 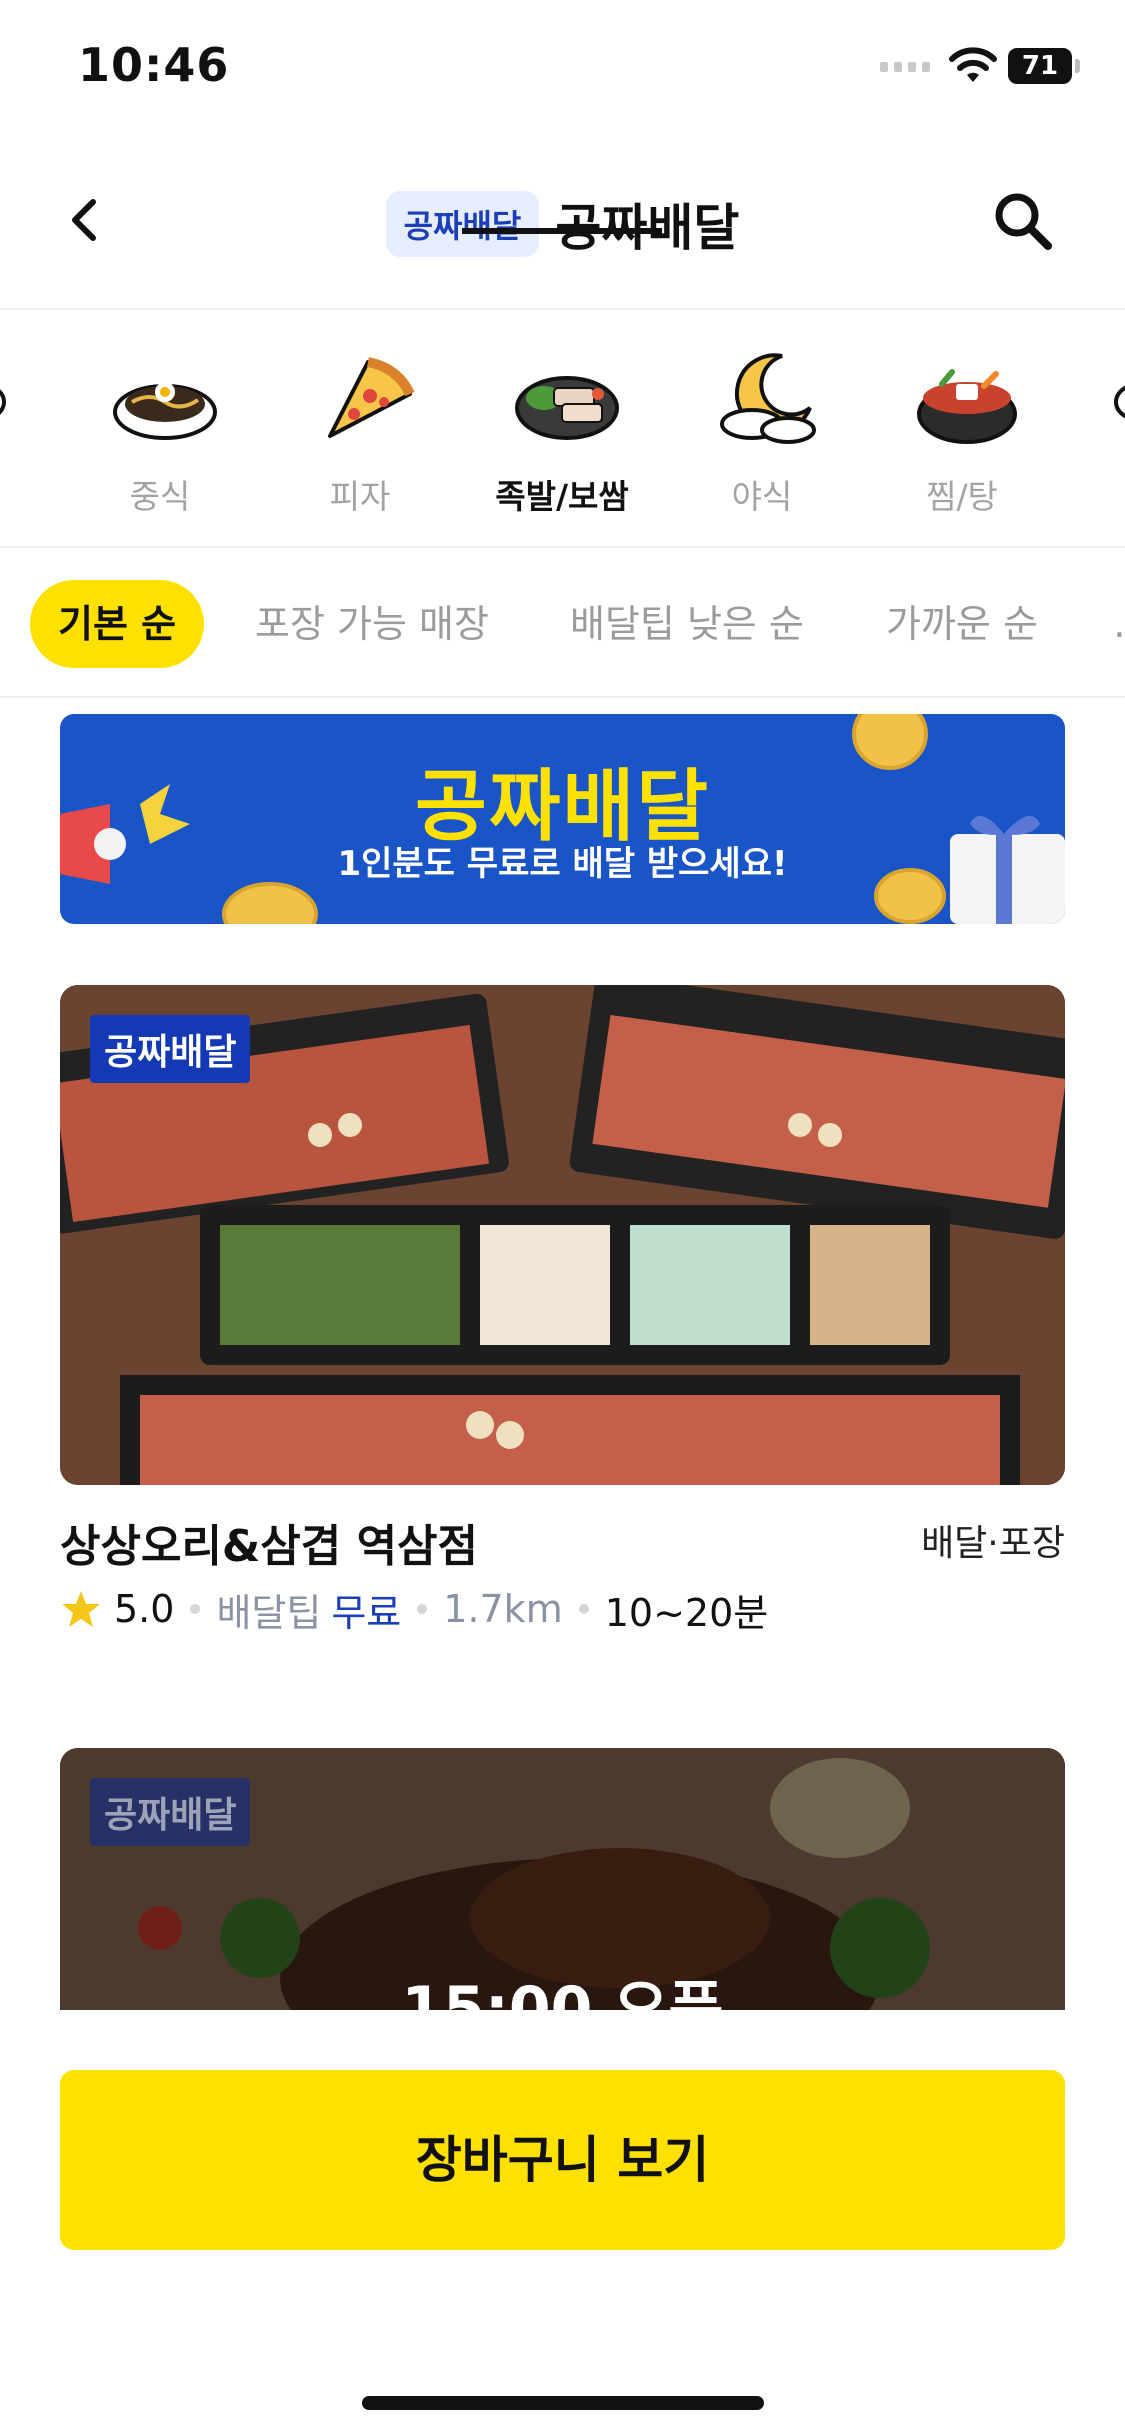 I want to click on sort-default-chip: 기본 순, so click(x=117, y=624).